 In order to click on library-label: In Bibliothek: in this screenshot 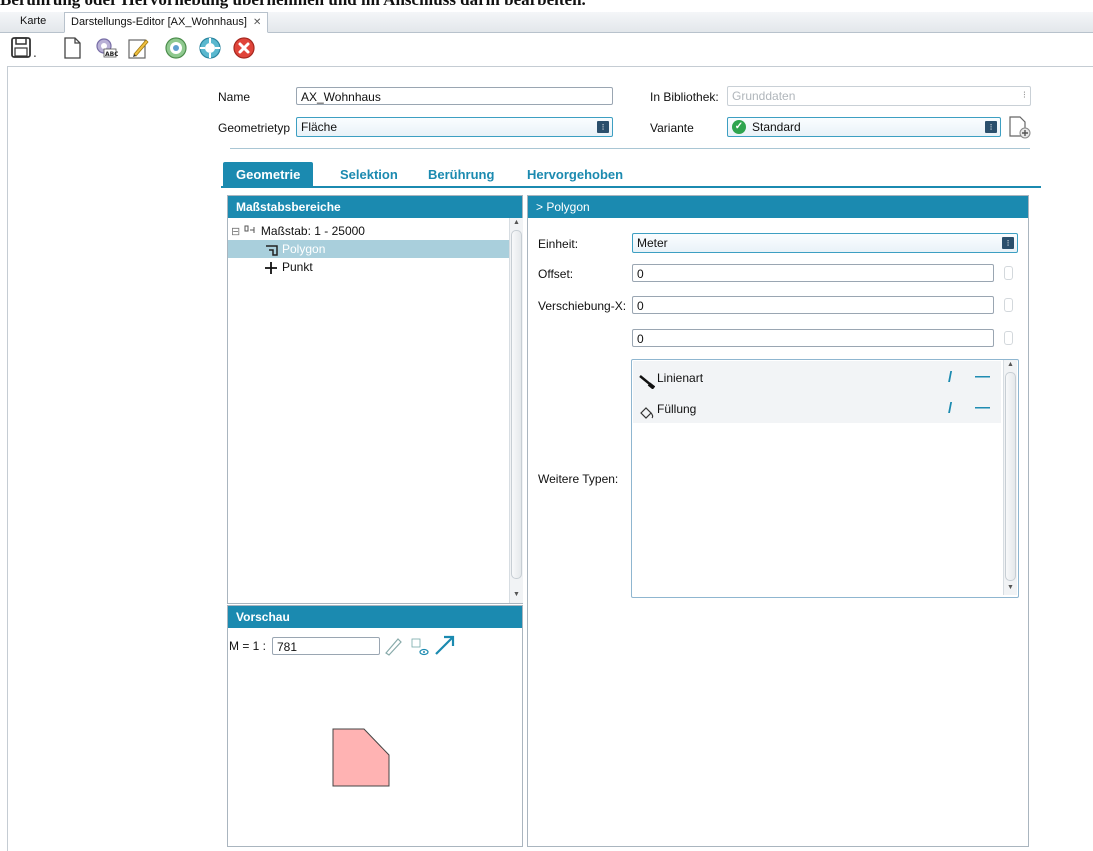, I will do `click(684, 97)`.